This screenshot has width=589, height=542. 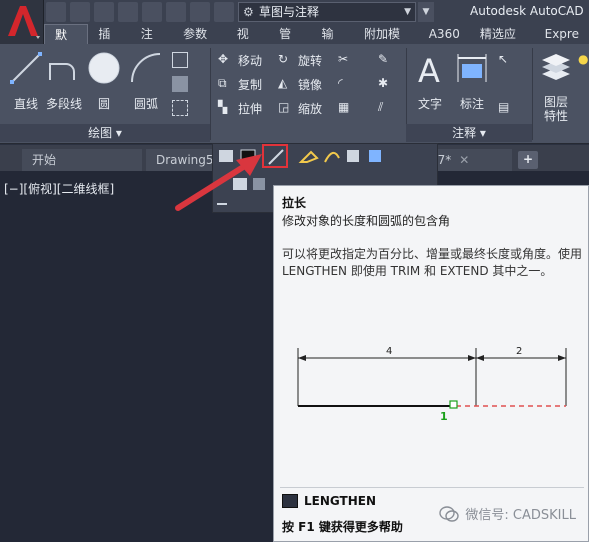 What do you see at coordinates (472, 68) in the screenshot?
I see `dimension-icon` at bounding box center [472, 68].